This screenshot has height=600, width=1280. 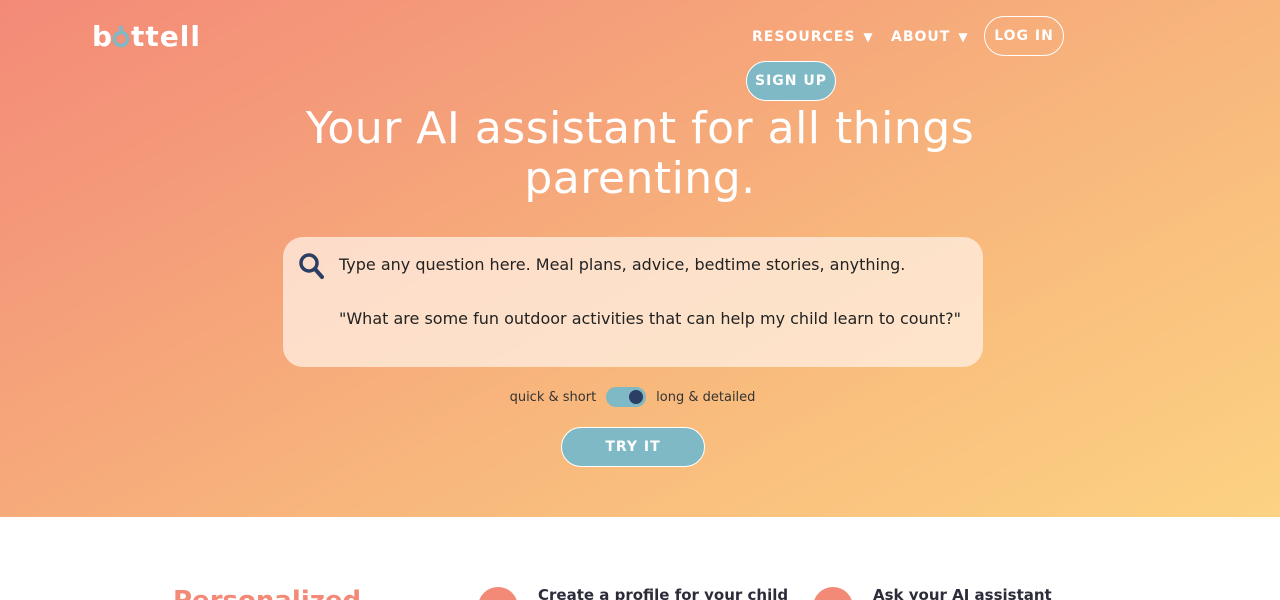 What do you see at coordinates (267, 593) in the screenshot?
I see `section-heading: Personalized` at bounding box center [267, 593].